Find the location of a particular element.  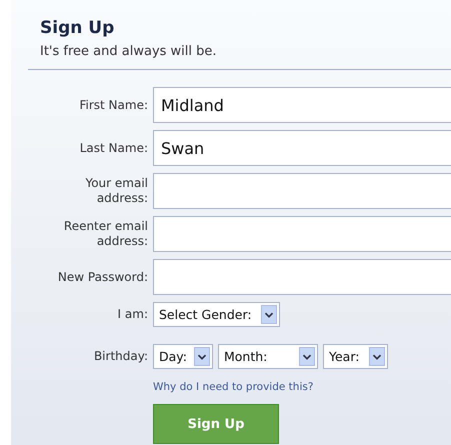

input-field: Midland is located at coordinates (302, 105).